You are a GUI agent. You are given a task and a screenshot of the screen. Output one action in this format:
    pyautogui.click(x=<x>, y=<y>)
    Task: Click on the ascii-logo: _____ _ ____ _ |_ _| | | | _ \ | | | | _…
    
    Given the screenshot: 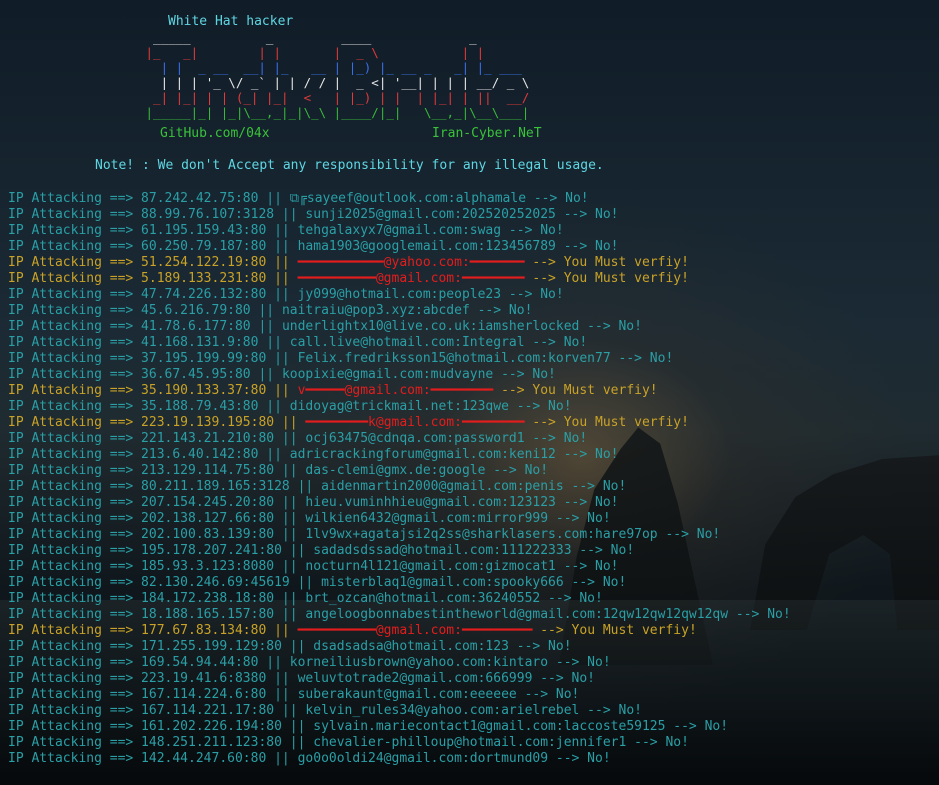 What is the action you would take?
    pyautogui.click(x=334, y=75)
    